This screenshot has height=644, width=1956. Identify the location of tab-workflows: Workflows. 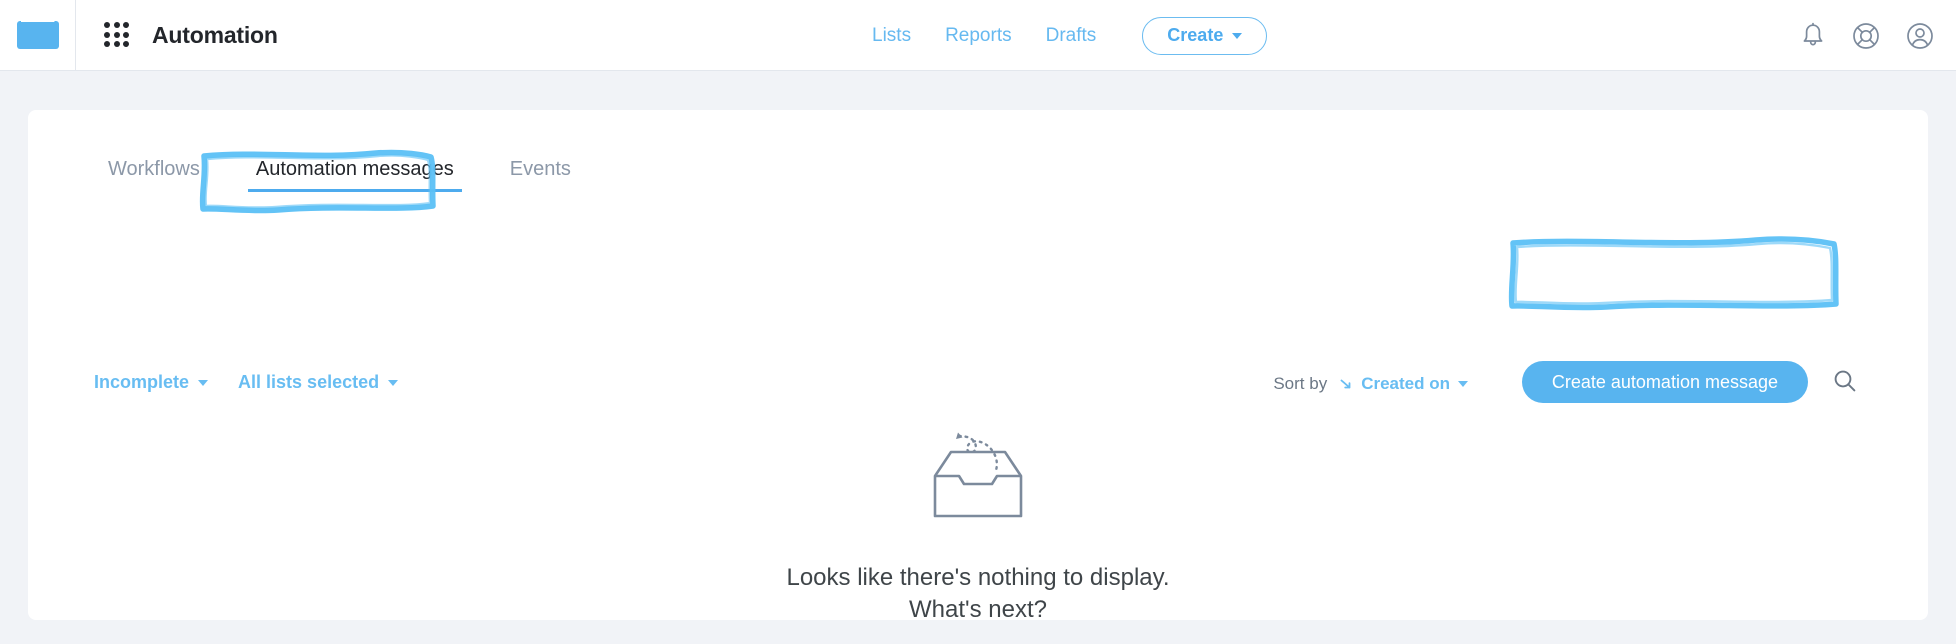
(154, 175).